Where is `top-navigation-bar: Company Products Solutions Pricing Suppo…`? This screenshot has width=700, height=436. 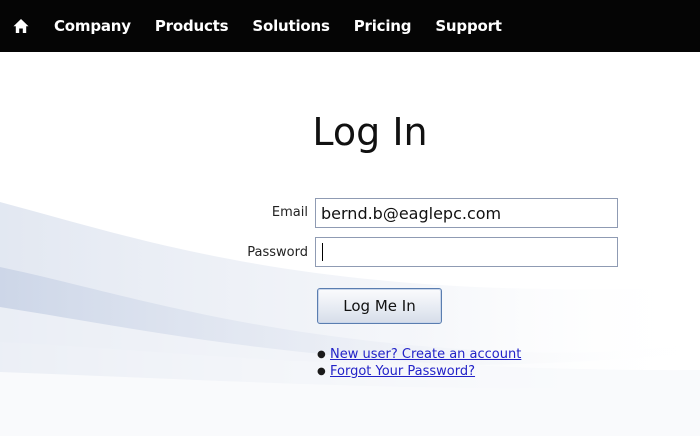
top-navigation-bar: Company Products Solutions Pricing Suppo… is located at coordinates (350, 26).